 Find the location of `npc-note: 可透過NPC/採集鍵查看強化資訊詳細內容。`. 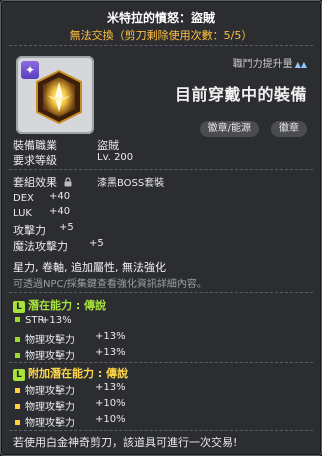

npc-note: 可透過NPC/採集鍵查看強化資訊詳細內容。 is located at coordinates (110, 284).